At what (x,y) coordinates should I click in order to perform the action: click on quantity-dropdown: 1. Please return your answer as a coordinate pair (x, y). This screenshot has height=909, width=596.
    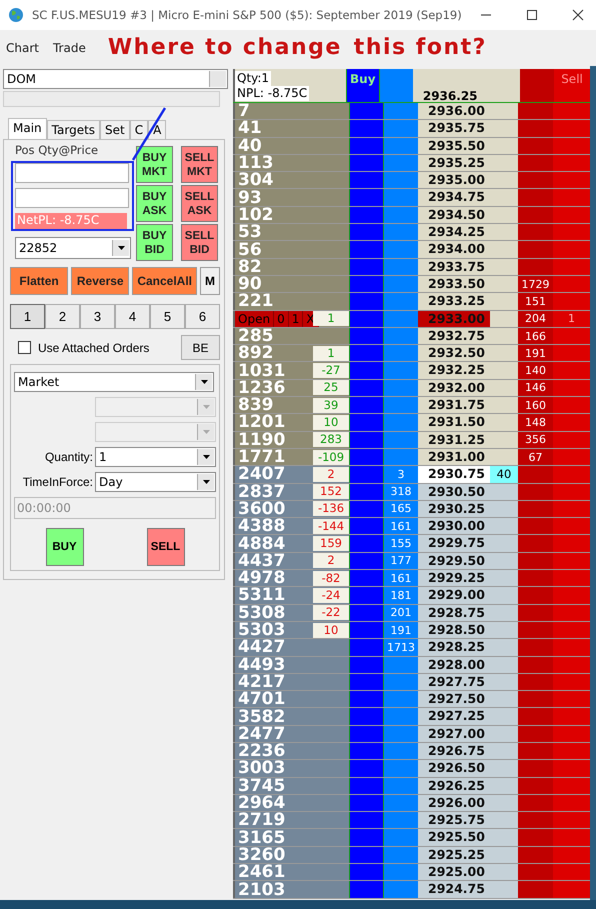
    Looking at the image, I should click on (155, 457).